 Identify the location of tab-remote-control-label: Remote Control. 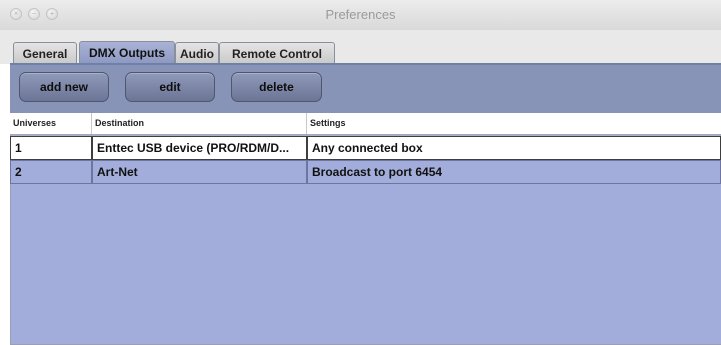
(277, 53).